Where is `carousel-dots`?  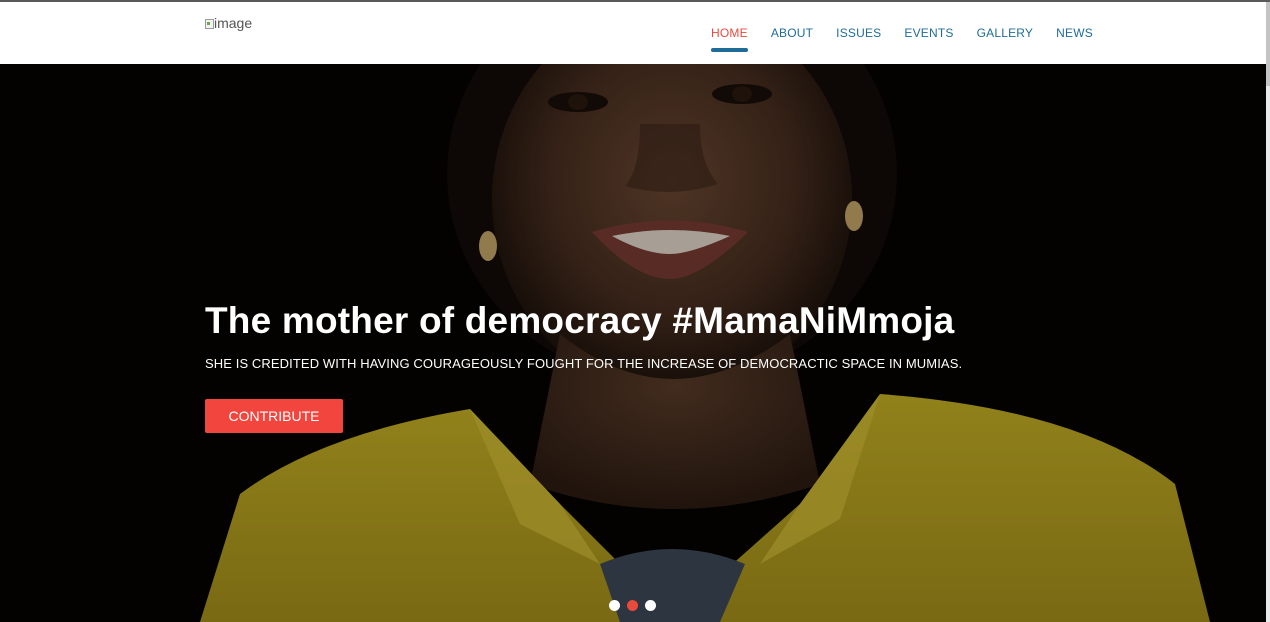
carousel-dots is located at coordinates (632, 605).